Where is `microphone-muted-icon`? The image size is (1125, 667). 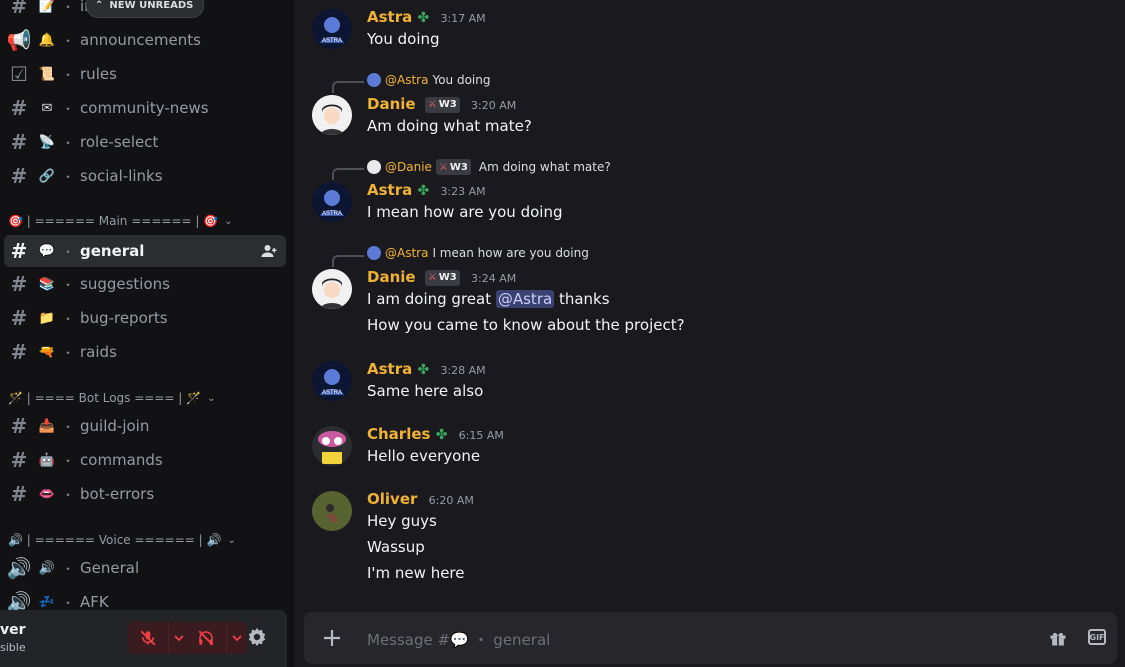
microphone-muted-icon is located at coordinates (148, 638).